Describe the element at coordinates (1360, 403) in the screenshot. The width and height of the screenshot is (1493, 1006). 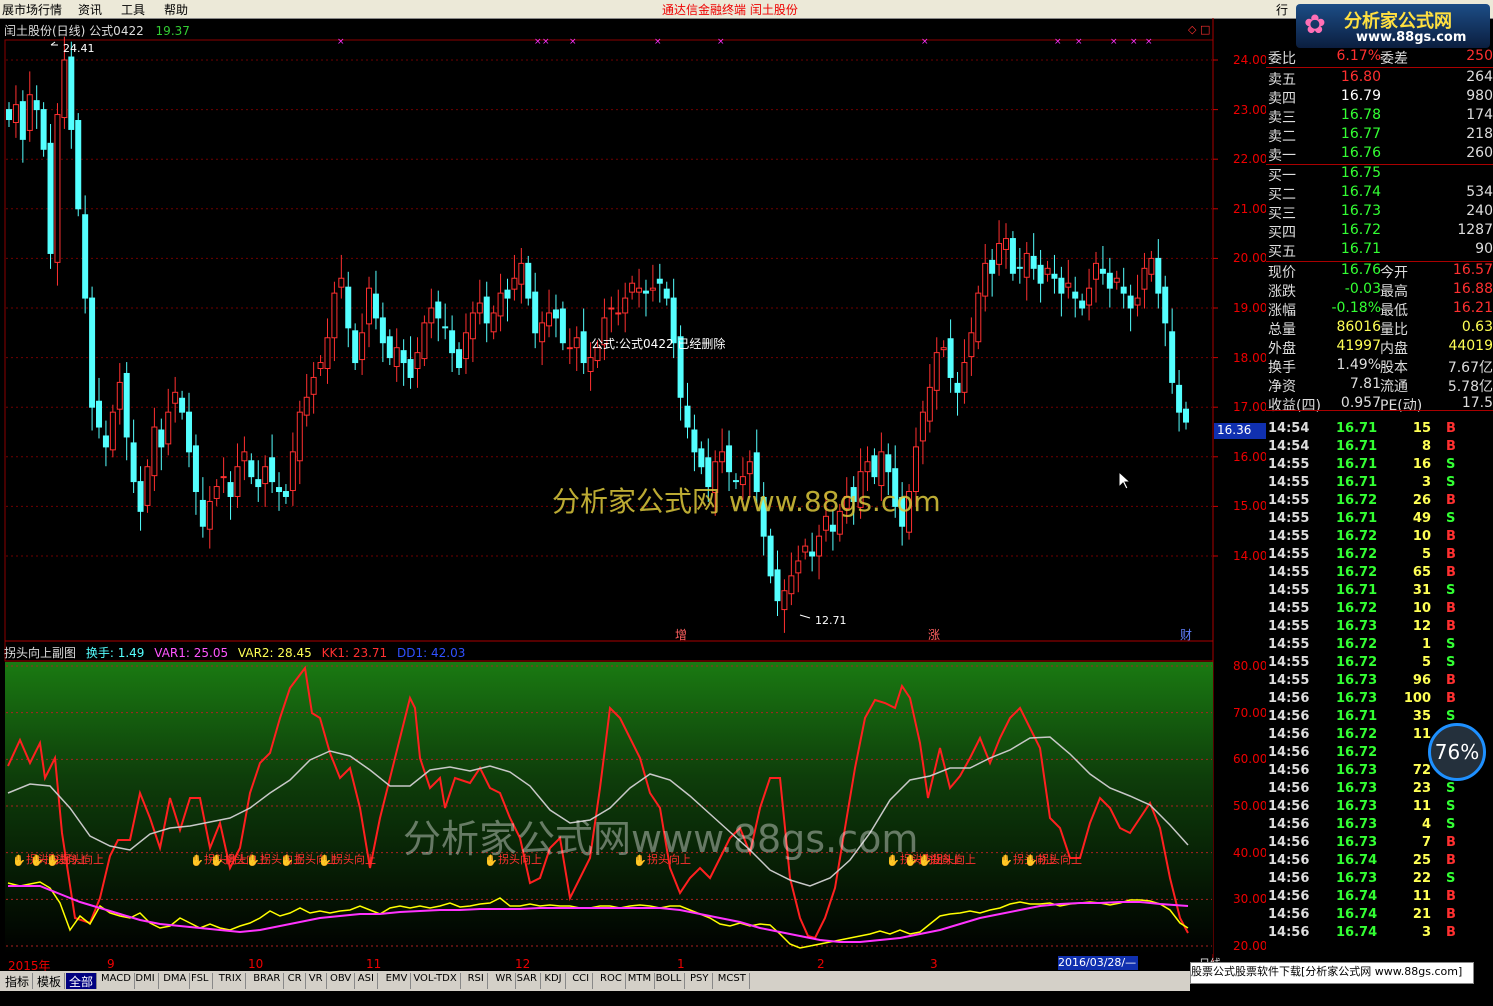
I see `quote-value: 0.957` at that location.